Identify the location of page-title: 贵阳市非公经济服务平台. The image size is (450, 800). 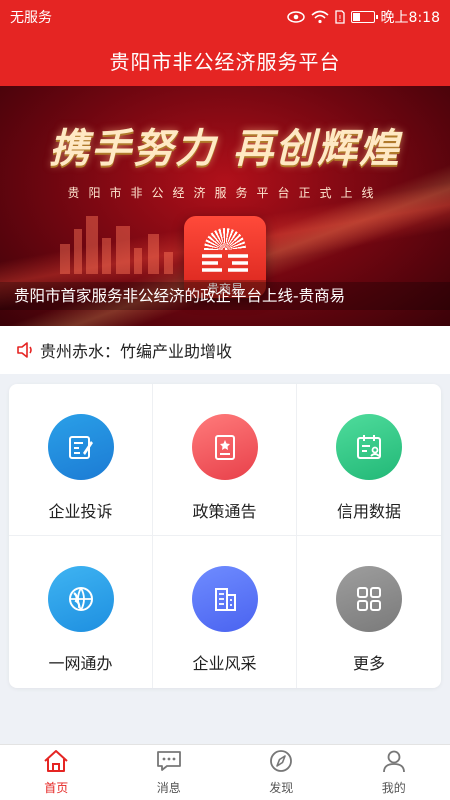
(225, 61).